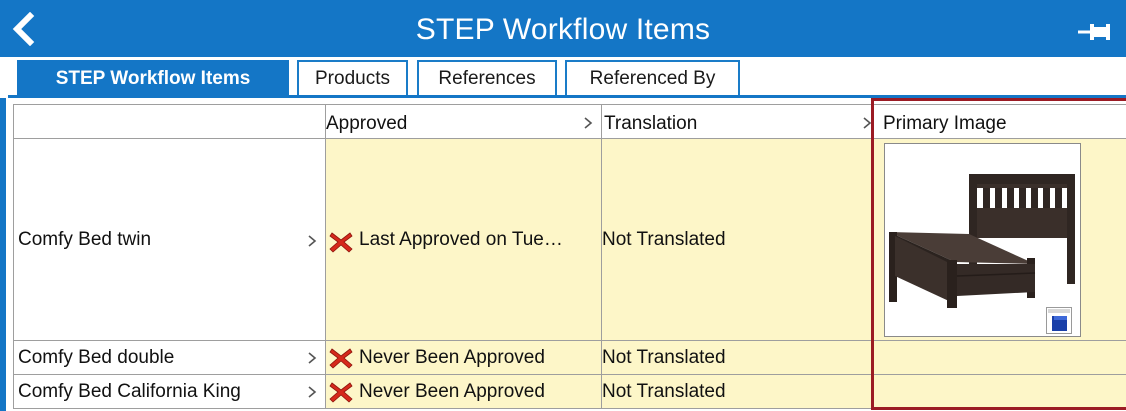  Describe the element at coordinates (487, 77) in the screenshot. I see `tab-references: References` at that location.